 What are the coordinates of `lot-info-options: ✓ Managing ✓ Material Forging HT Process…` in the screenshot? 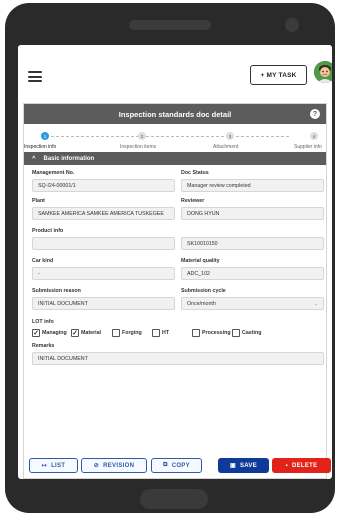 It's located at (180, 333).